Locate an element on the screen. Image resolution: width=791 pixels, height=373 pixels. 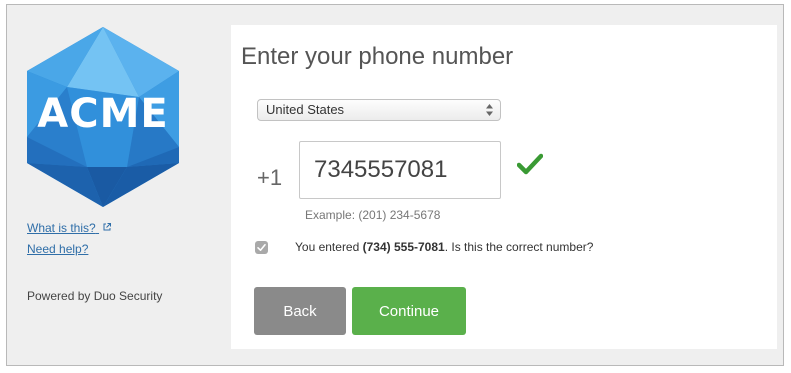
checkbox-check-icon is located at coordinates (261, 247).